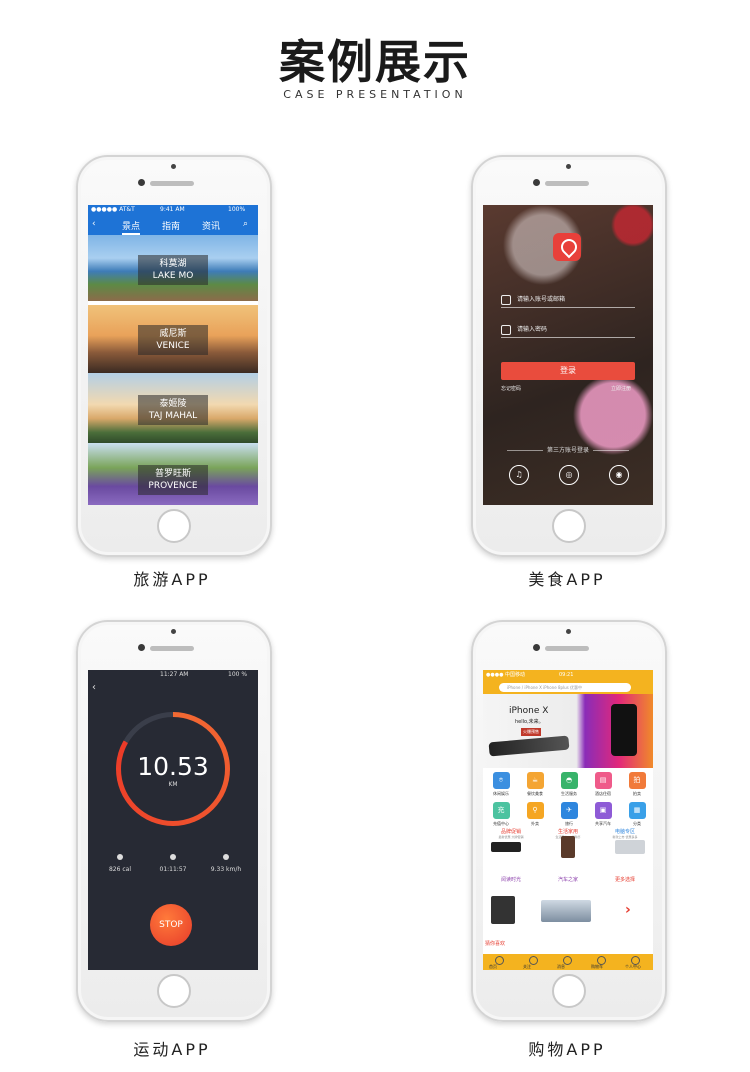 This screenshot has height=1072, width=750. What do you see at coordinates (501, 810) in the screenshot?
I see `category-icon: 充` at bounding box center [501, 810].